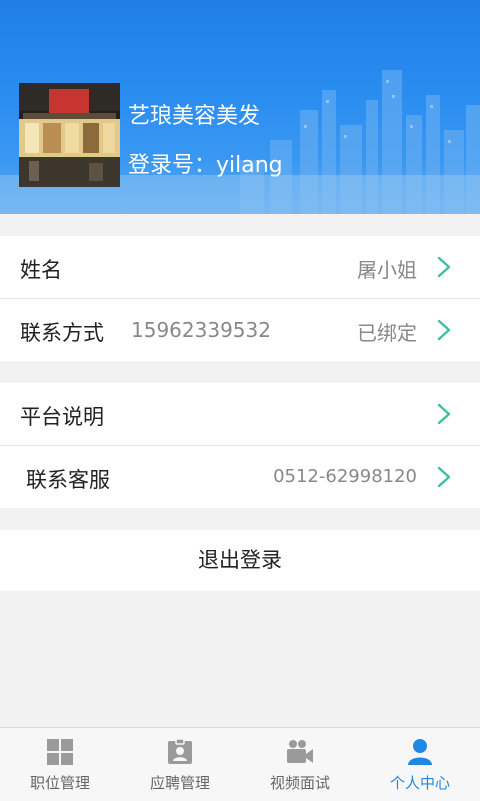 The image size is (480, 801). Describe the element at coordinates (180, 751) in the screenshot. I see `id-card-icon` at that location.